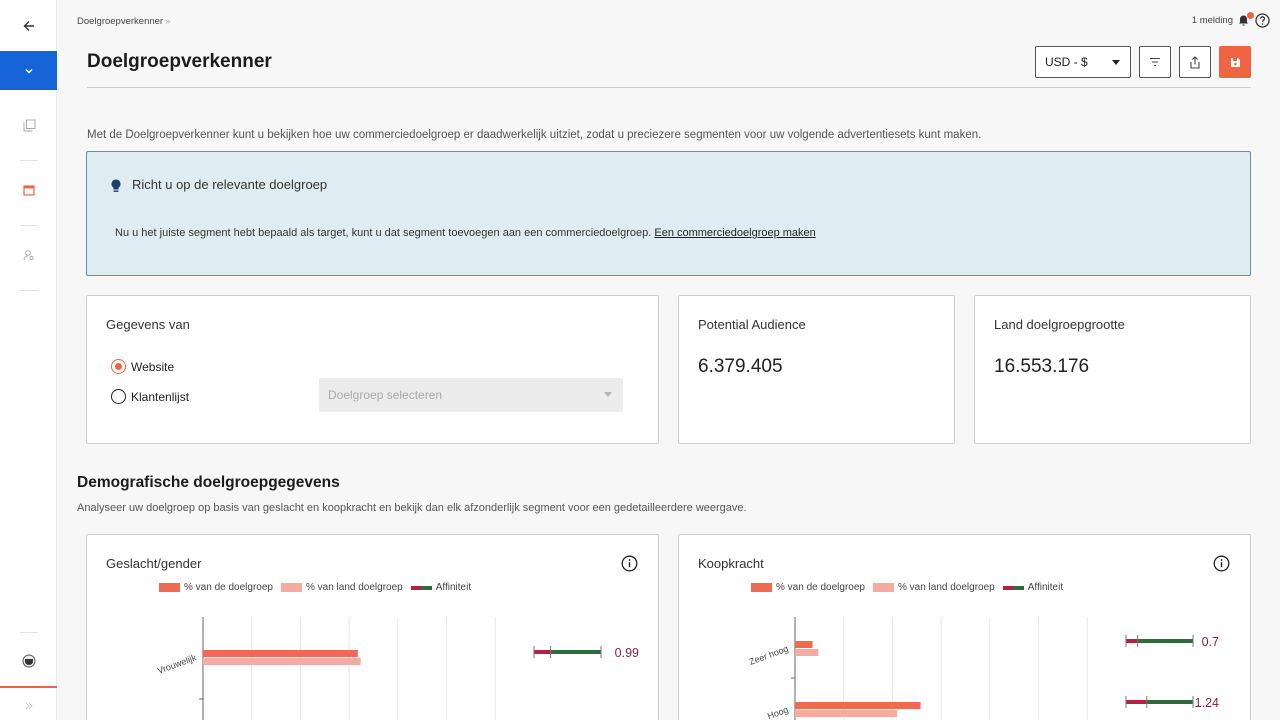  I want to click on filter-button, so click(1155, 62).